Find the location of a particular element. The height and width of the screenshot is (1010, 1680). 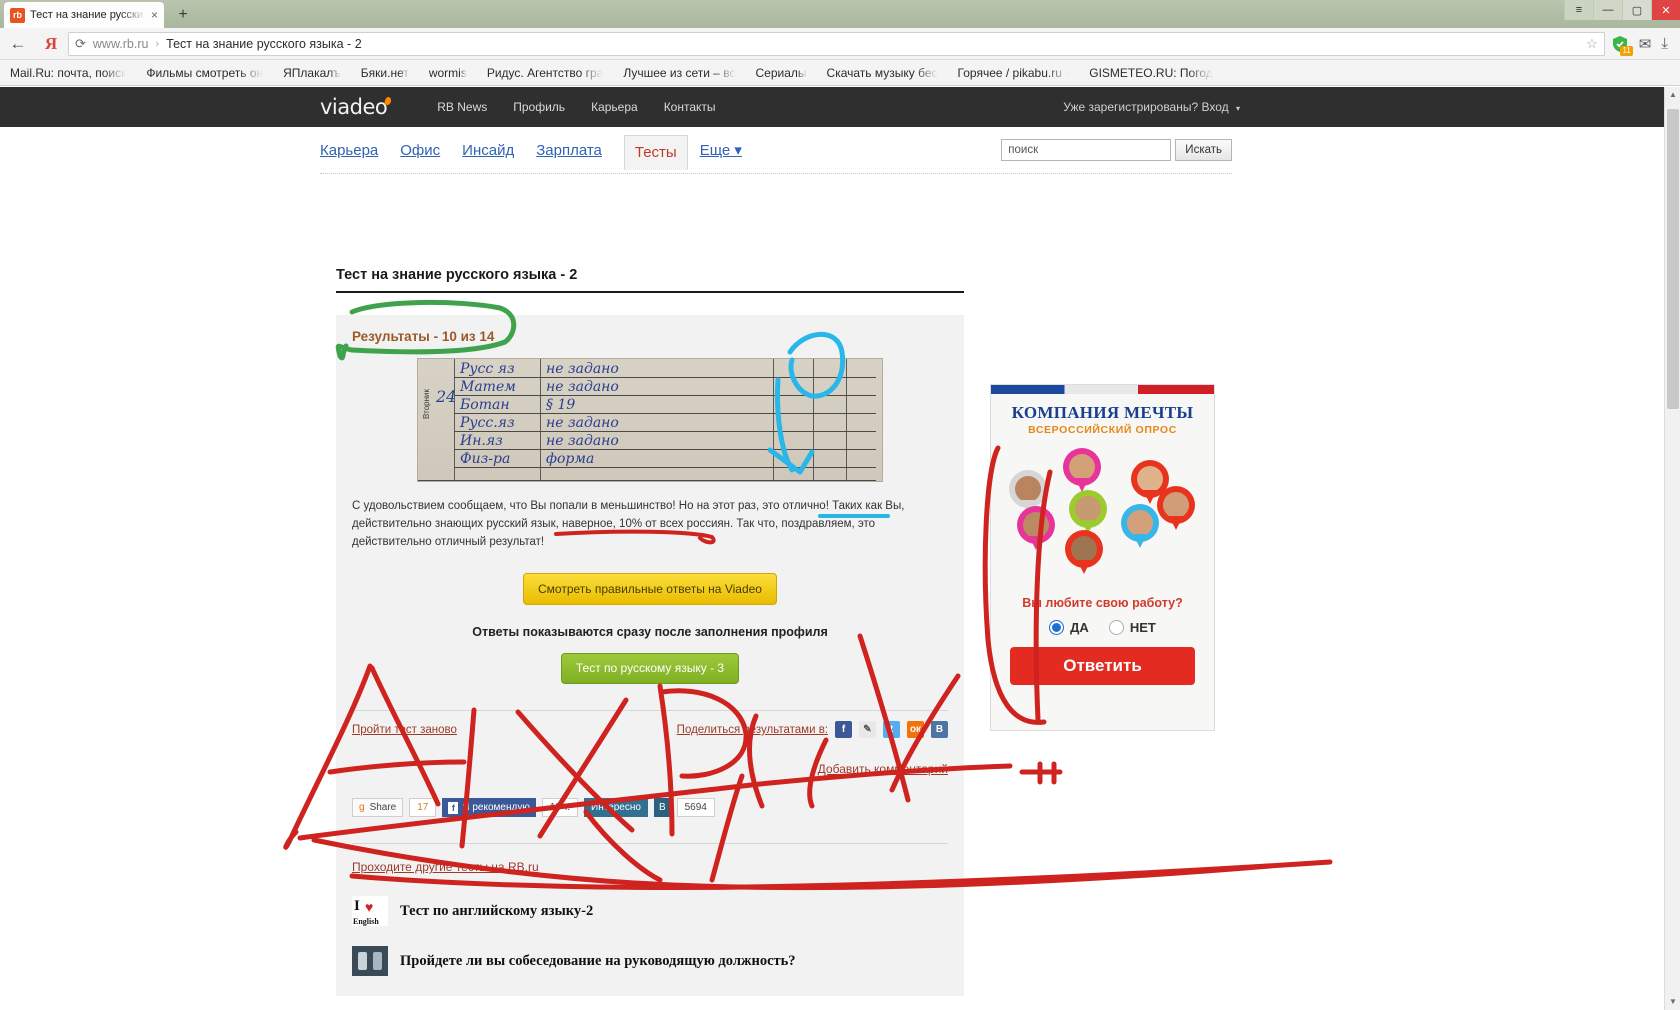

share-label: Поделиться результатами в: is located at coordinates (752, 729).